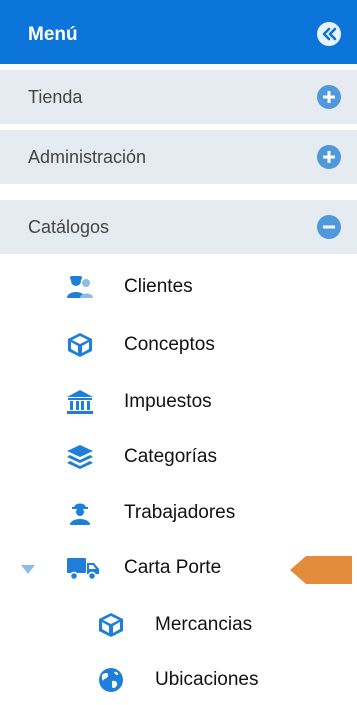 The height and width of the screenshot is (705, 357). What do you see at coordinates (169, 344) in the screenshot?
I see `menu-item-label: Conceptos` at bounding box center [169, 344].